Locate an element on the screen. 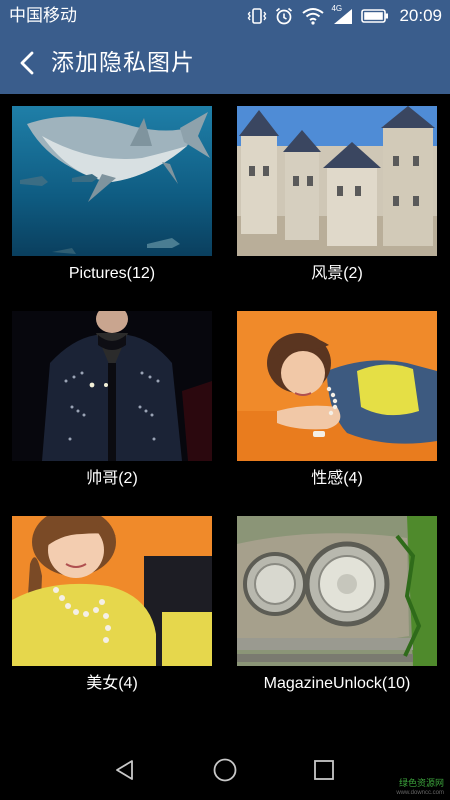 Image resolution: width=450 pixels, height=800 pixels. home-circle-icon is located at coordinates (225, 770).